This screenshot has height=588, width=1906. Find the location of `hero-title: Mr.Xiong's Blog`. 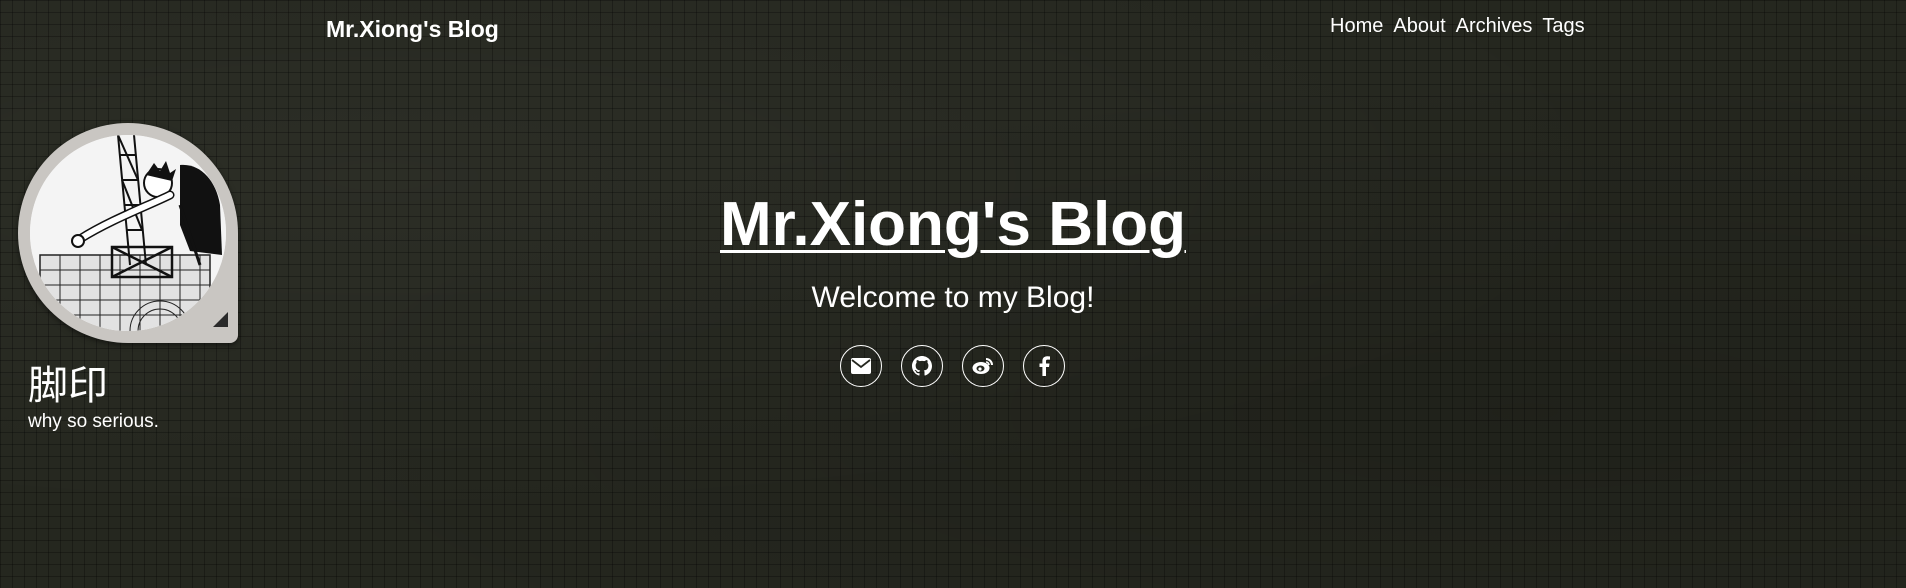

hero-title: Mr.Xiong's Blog is located at coordinates (953, 225).